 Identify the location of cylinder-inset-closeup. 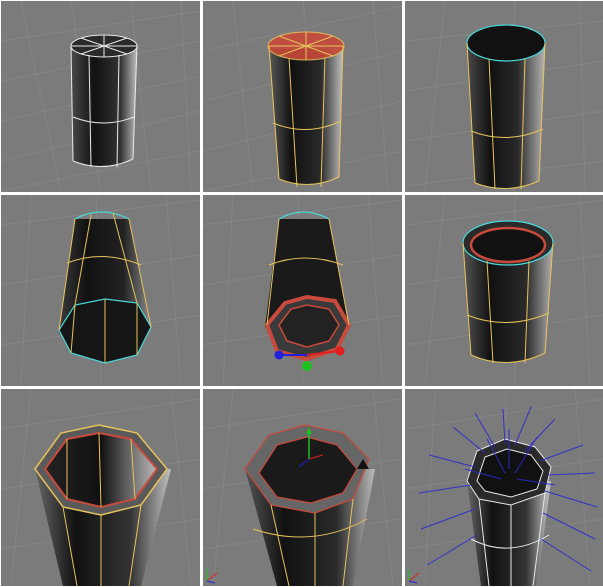
(100, 487).